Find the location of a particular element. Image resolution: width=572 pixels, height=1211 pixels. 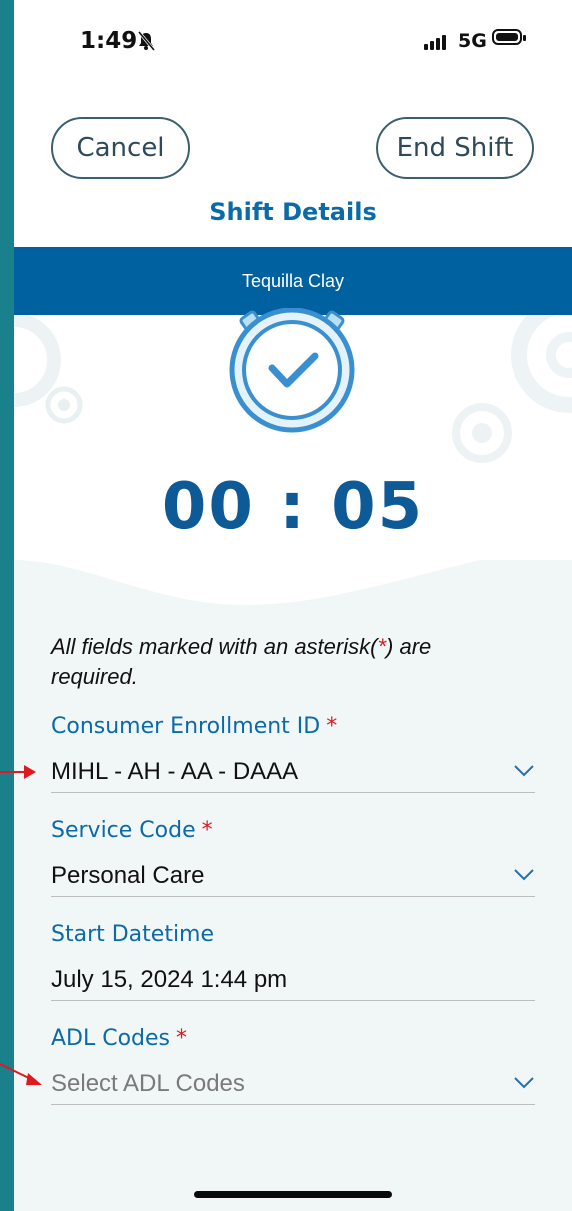

battery-icon is located at coordinates (509, 37).